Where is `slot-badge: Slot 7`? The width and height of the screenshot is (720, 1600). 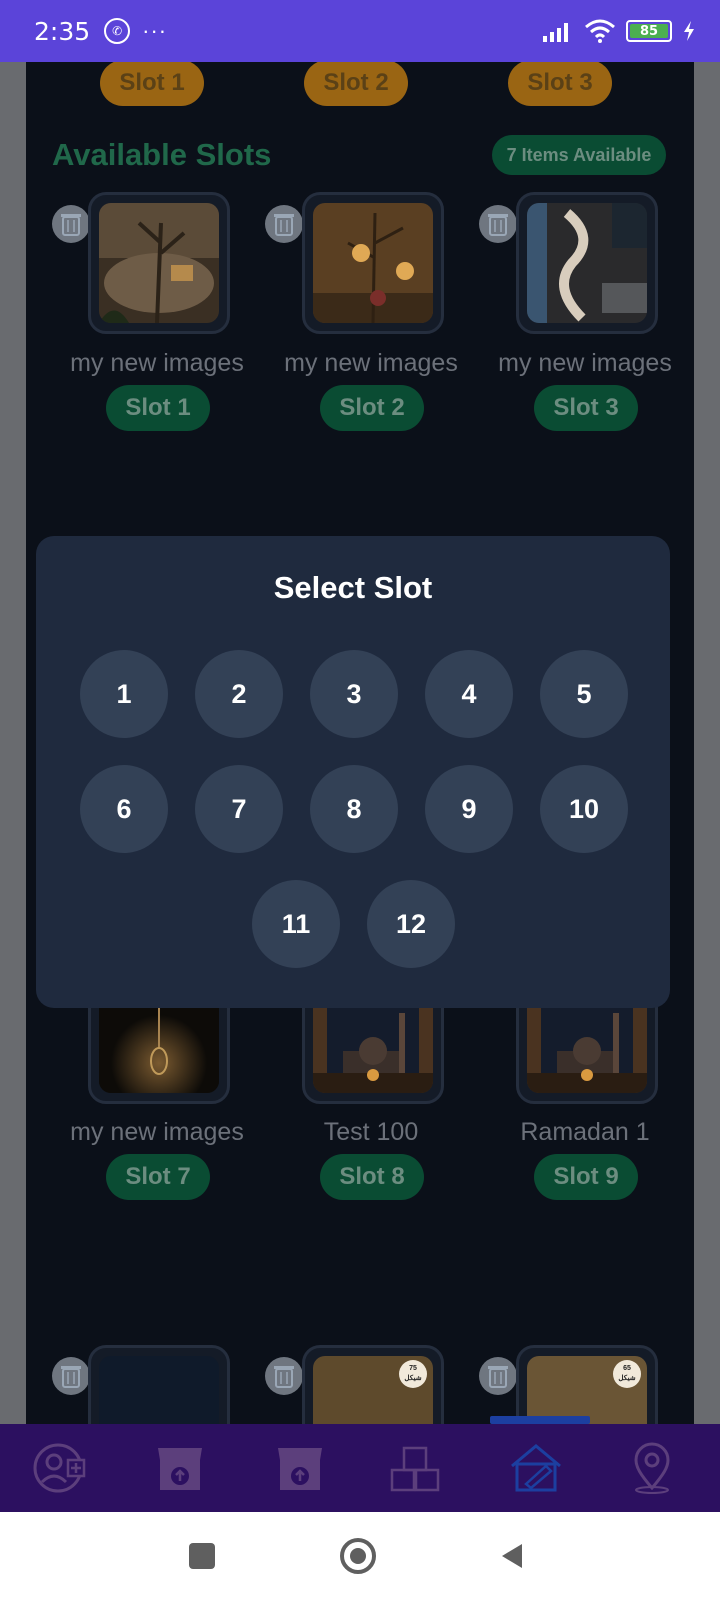 slot-badge: Slot 7 is located at coordinates (158, 1177).